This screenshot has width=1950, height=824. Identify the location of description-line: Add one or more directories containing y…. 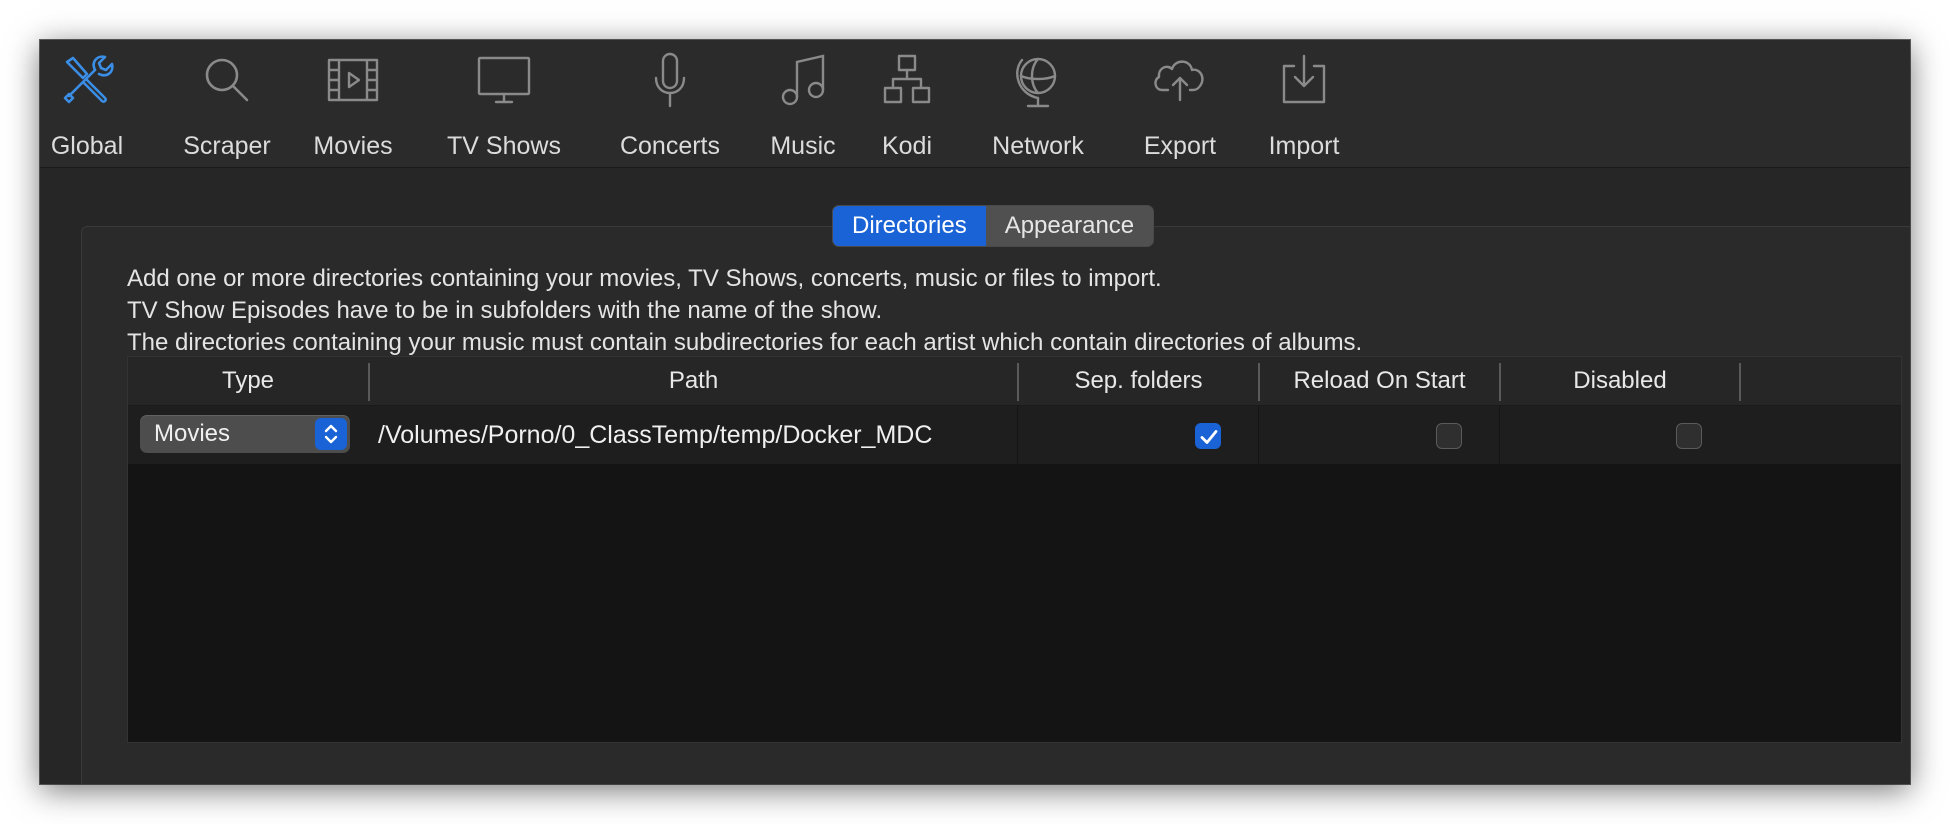
(644, 278).